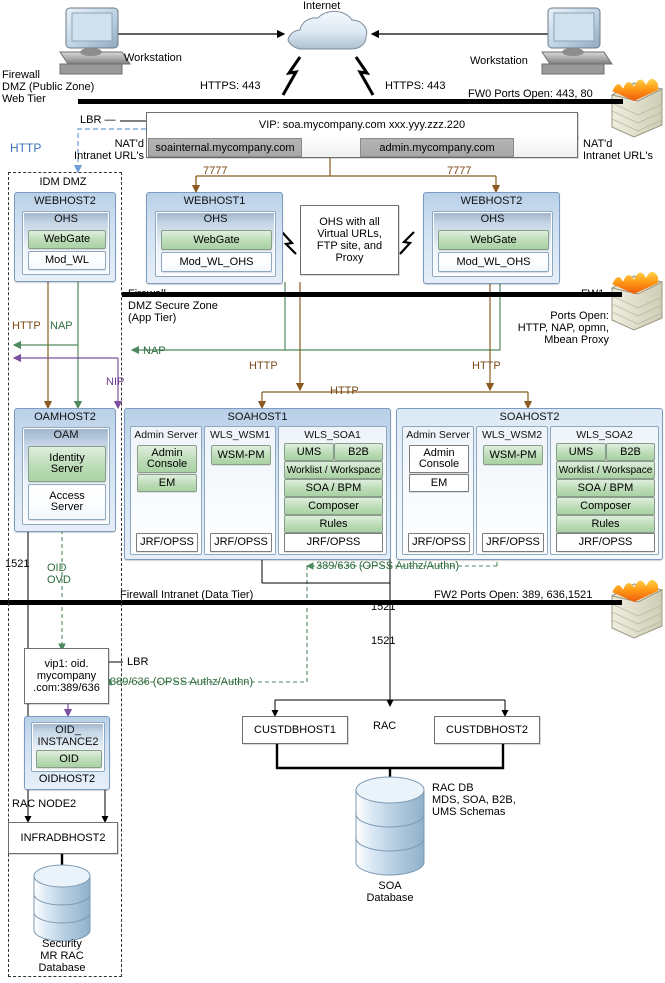 The image size is (665, 983). I want to click on port-1521-above: 1521, so click(383, 607).